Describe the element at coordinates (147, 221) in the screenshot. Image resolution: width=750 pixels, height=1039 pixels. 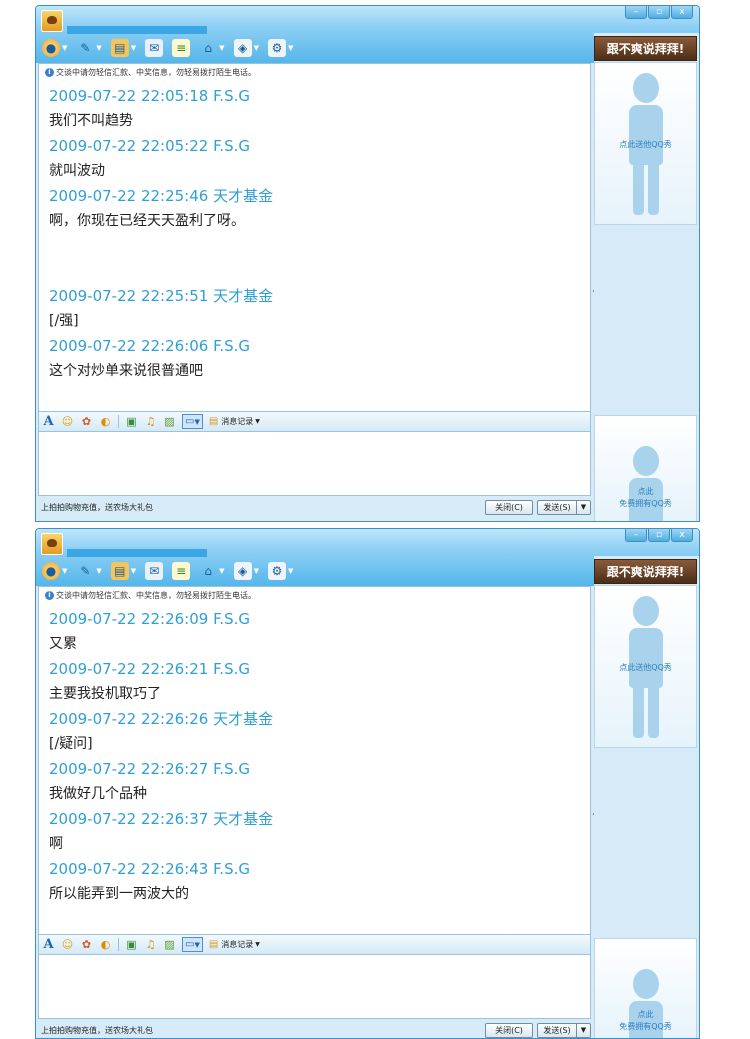
I see `message-text: 啊，你现在已经天天盈利了呀。` at that location.